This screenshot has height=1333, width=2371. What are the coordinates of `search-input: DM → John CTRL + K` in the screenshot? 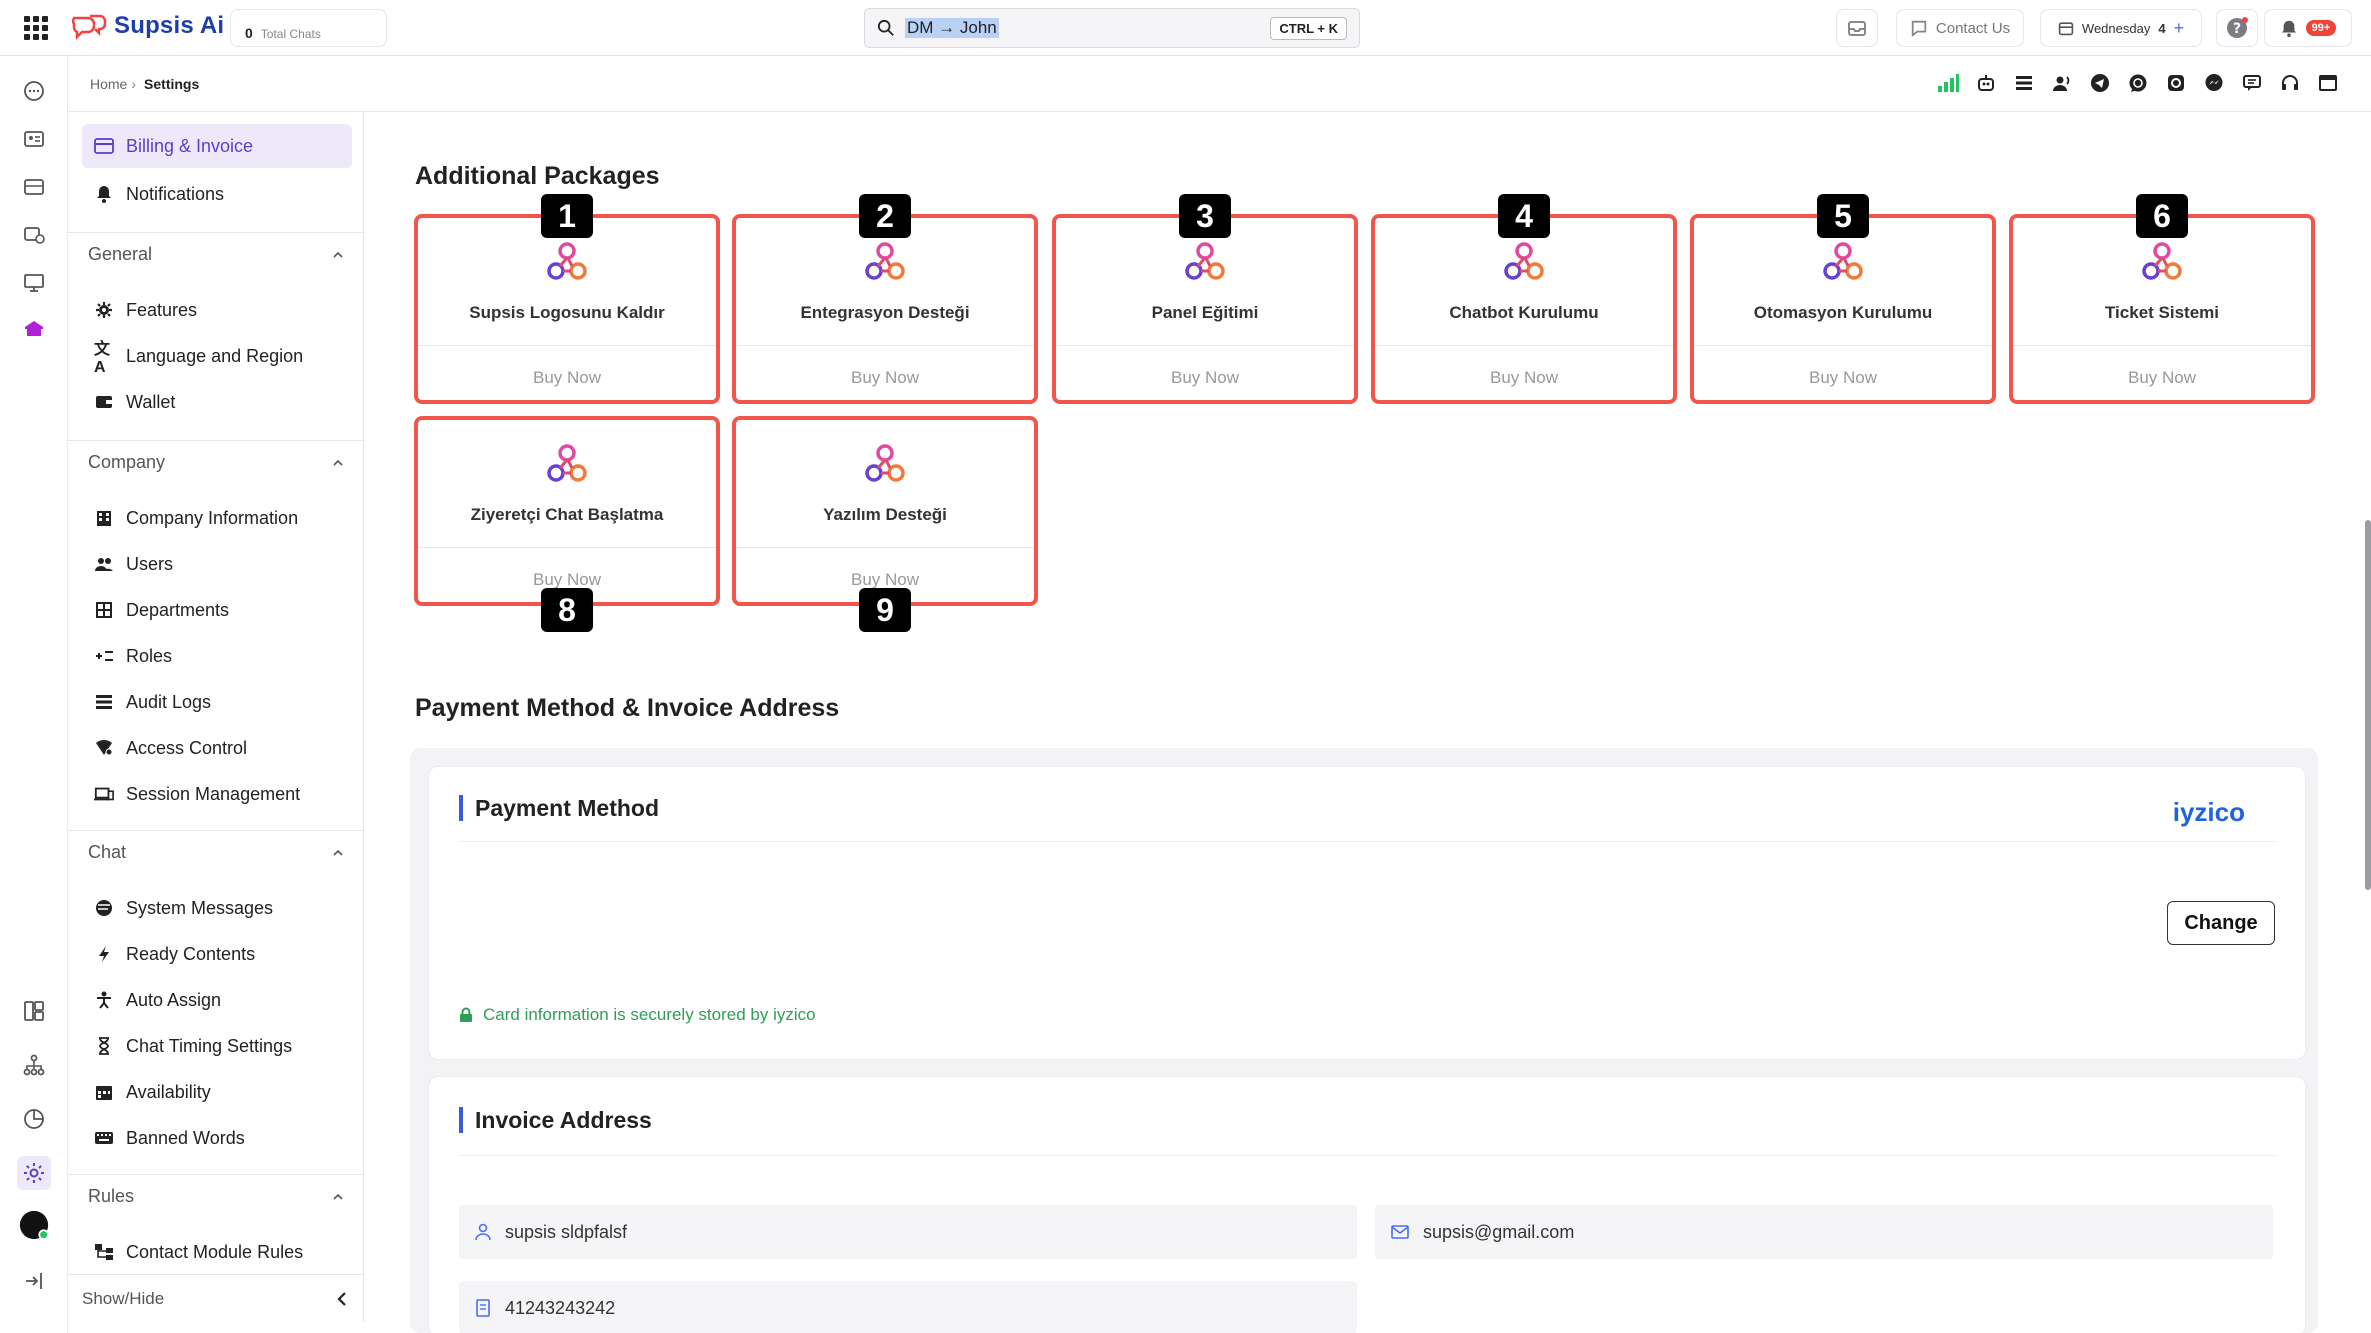 It's located at (1112, 28).